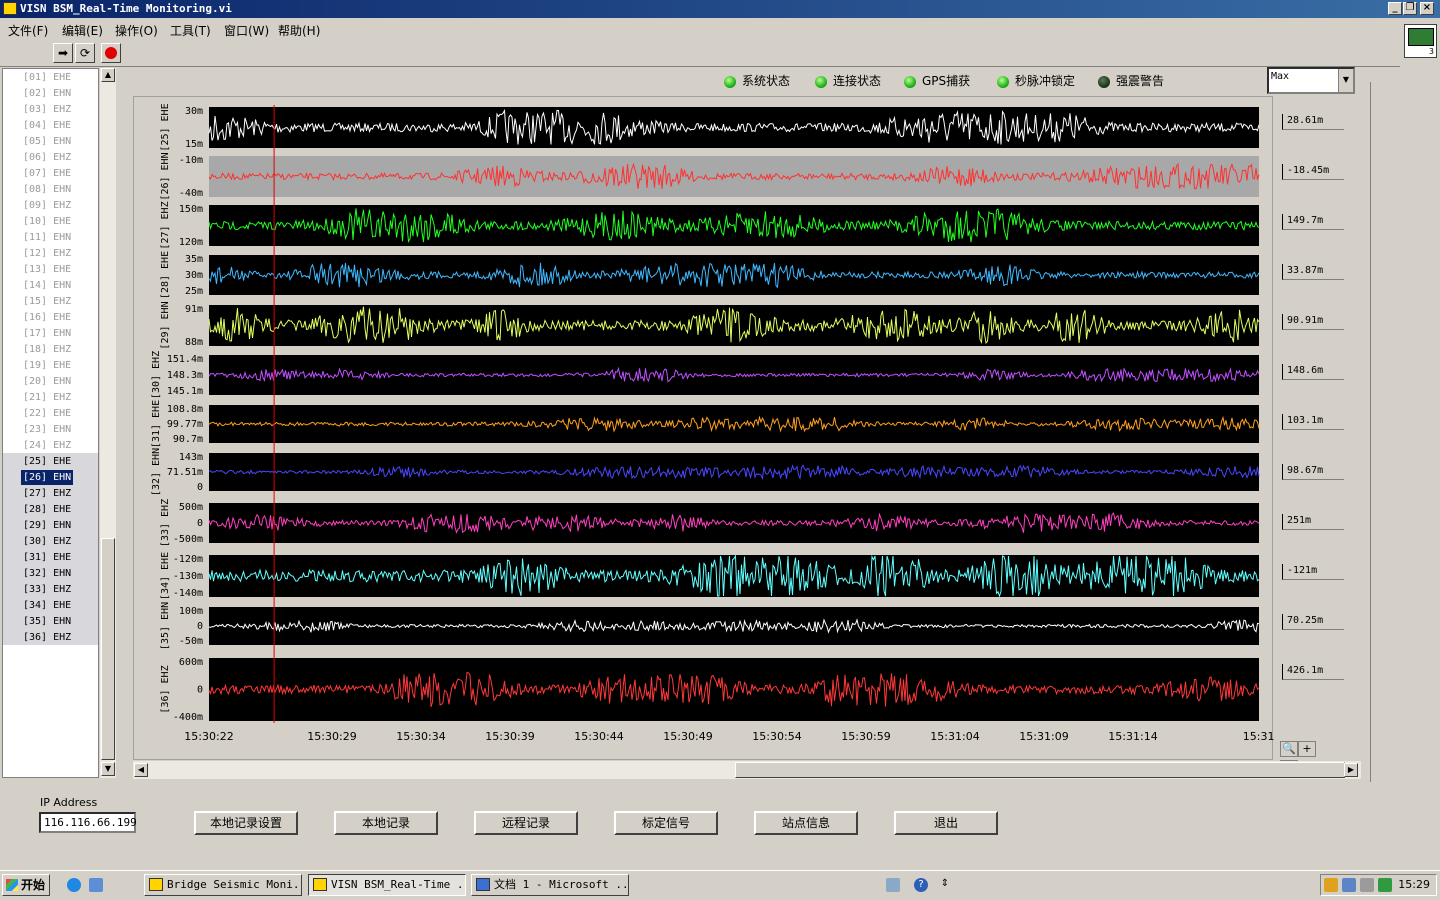 Image resolution: width=1440 pixels, height=900 pixels. Describe the element at coordinates (47, 637) in the screenshot. I see `channel-item: [36] EHZ` at that location.